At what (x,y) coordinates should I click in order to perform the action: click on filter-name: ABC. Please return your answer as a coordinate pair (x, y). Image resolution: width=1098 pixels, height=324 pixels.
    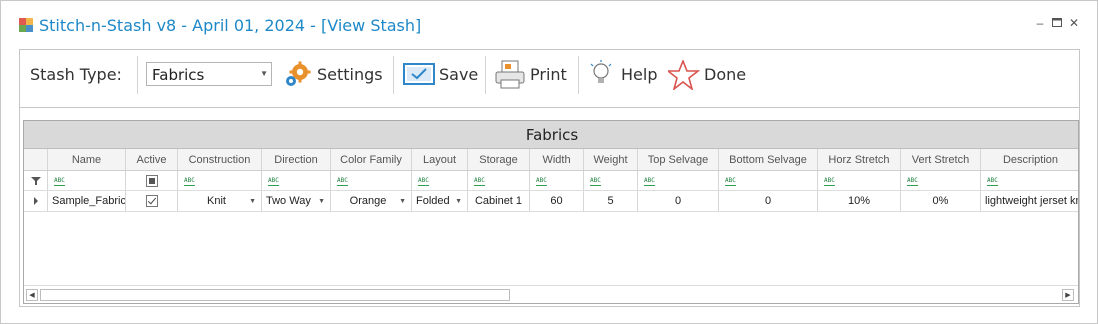
    Looking at the image, I should click on (87, 180).